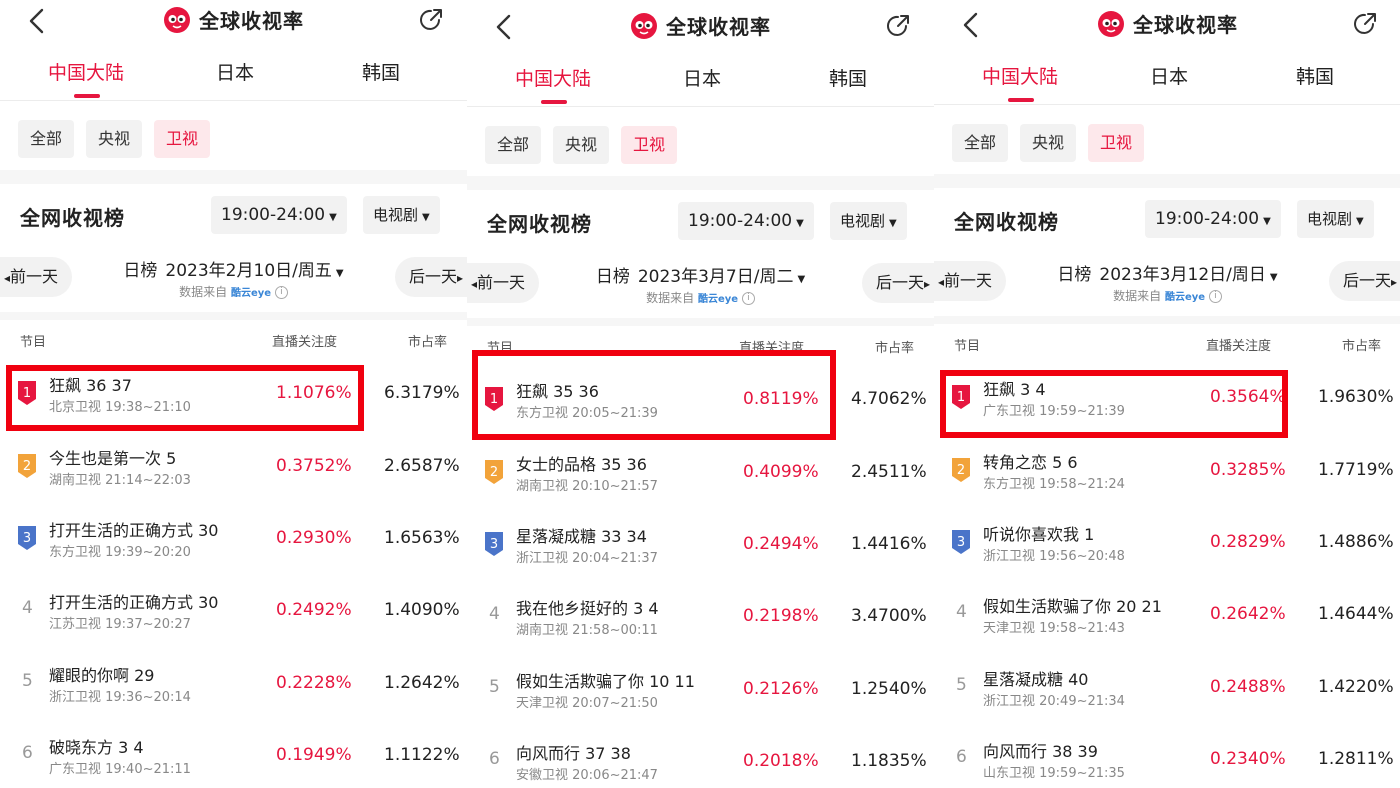 This screenshot has height=788, width=1400. Describe the element at coordinates (1248, 687) in the screenshot. I see `attention-value: 0.2488%` at that location.